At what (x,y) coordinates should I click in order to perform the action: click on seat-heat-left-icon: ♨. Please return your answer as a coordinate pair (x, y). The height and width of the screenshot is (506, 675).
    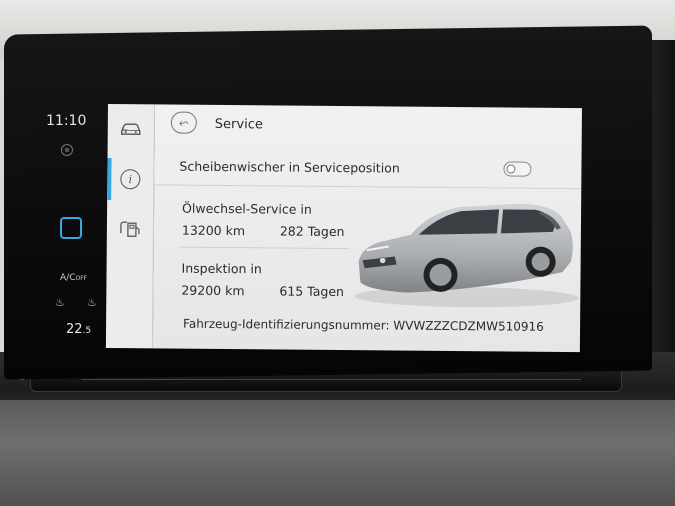
    Looking at the image, I should click on (61, 303).